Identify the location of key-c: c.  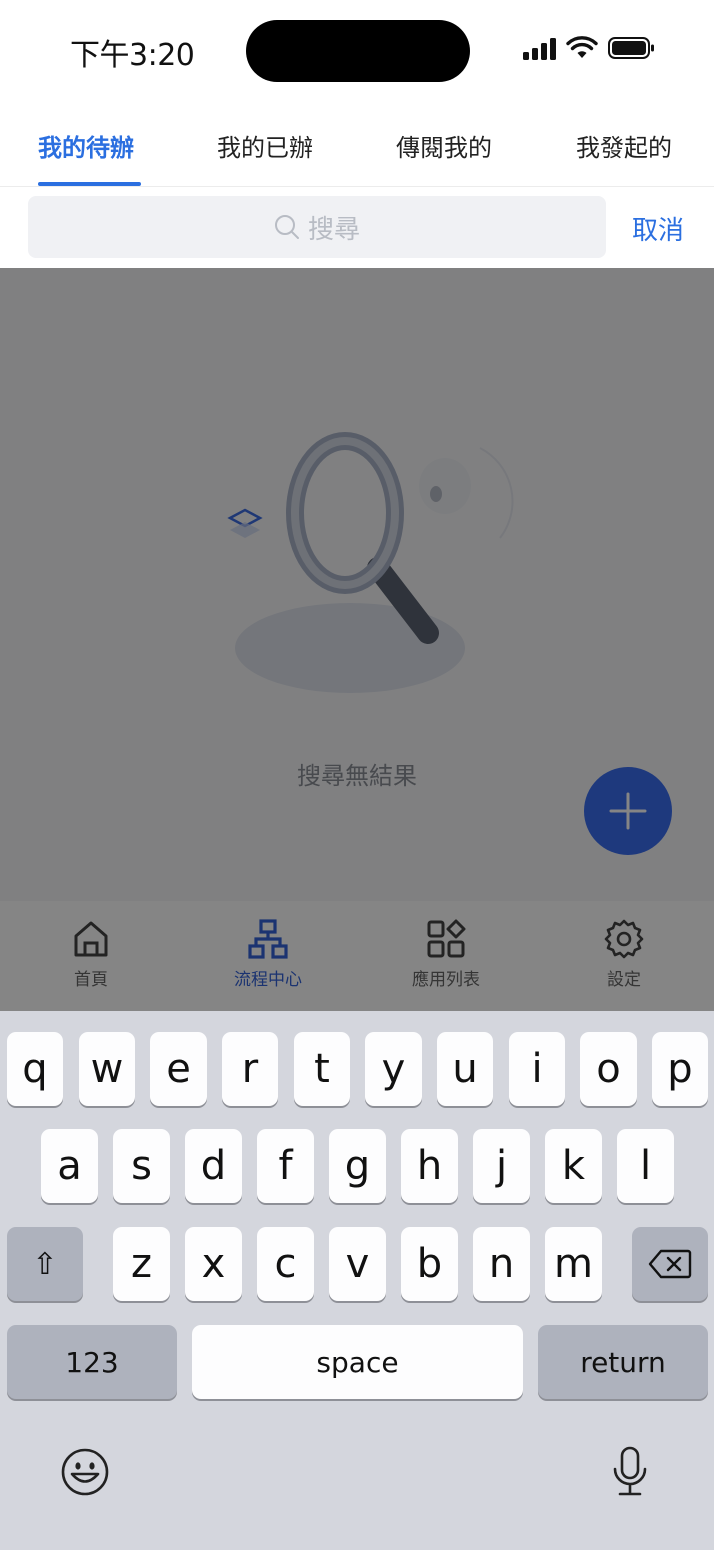
(285, 1264).